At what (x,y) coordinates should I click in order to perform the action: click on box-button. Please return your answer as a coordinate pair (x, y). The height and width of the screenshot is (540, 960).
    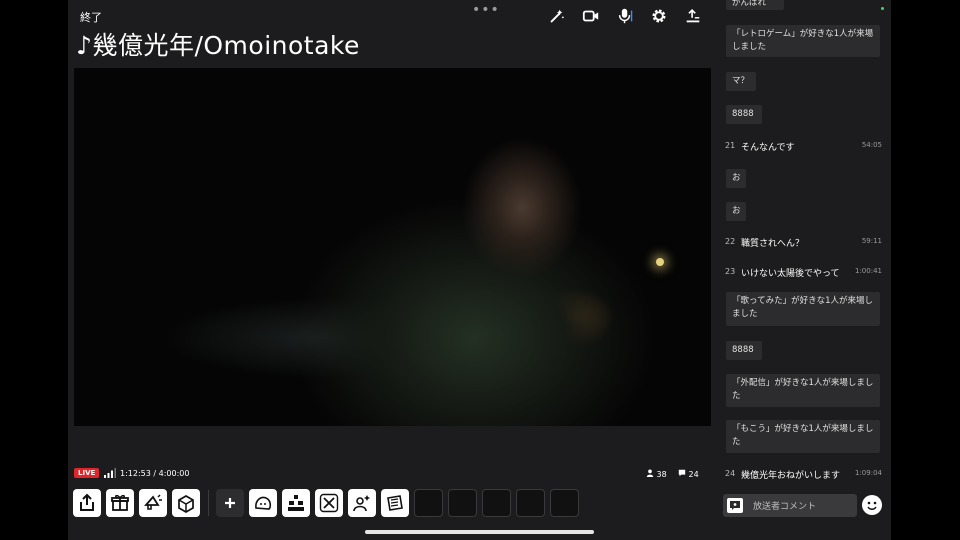
    Looking at the image, I should click on (186, 503).